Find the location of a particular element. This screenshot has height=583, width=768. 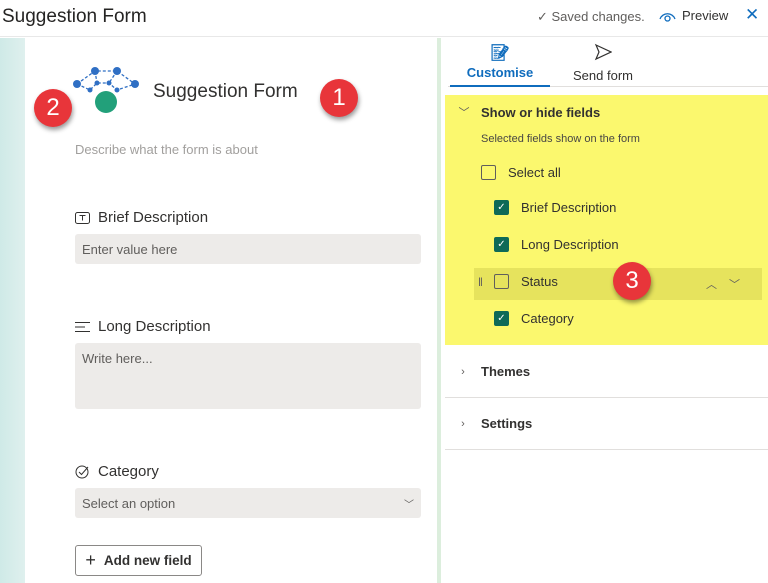

form-description: Describe what the form is about is located at coordinates (166, 149).